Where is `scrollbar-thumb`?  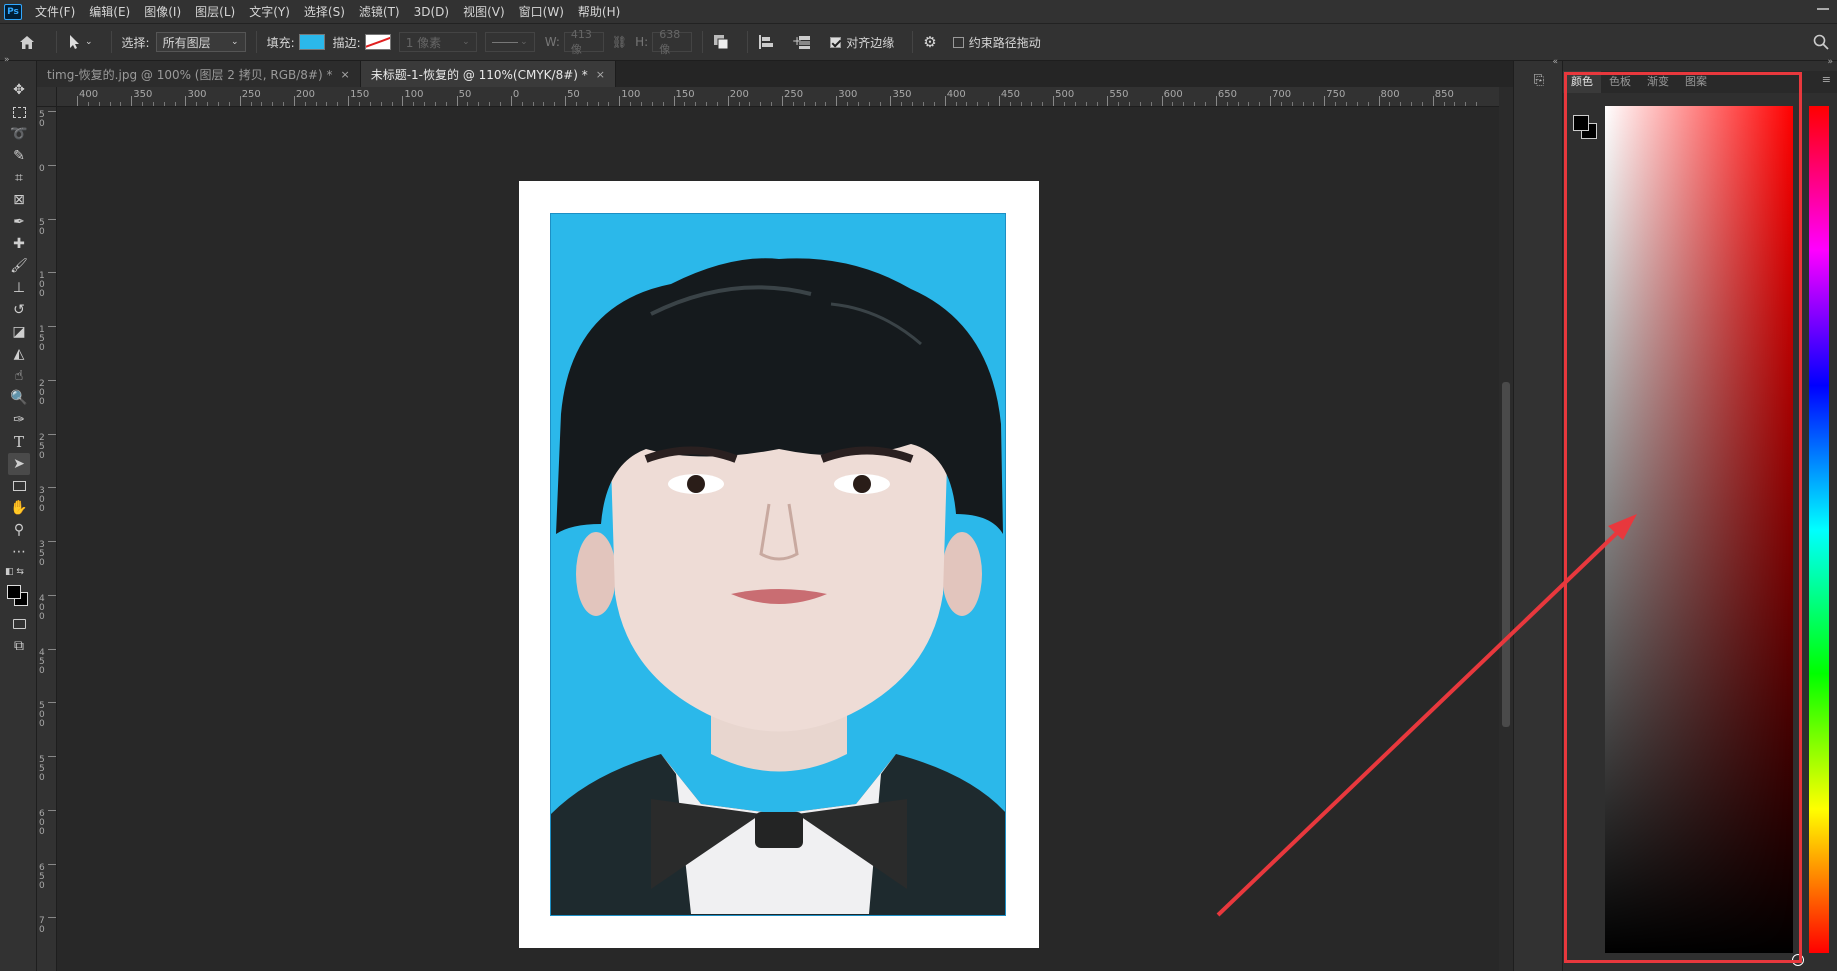
scrollbar-thumb is located at coordinates (1506, 554).